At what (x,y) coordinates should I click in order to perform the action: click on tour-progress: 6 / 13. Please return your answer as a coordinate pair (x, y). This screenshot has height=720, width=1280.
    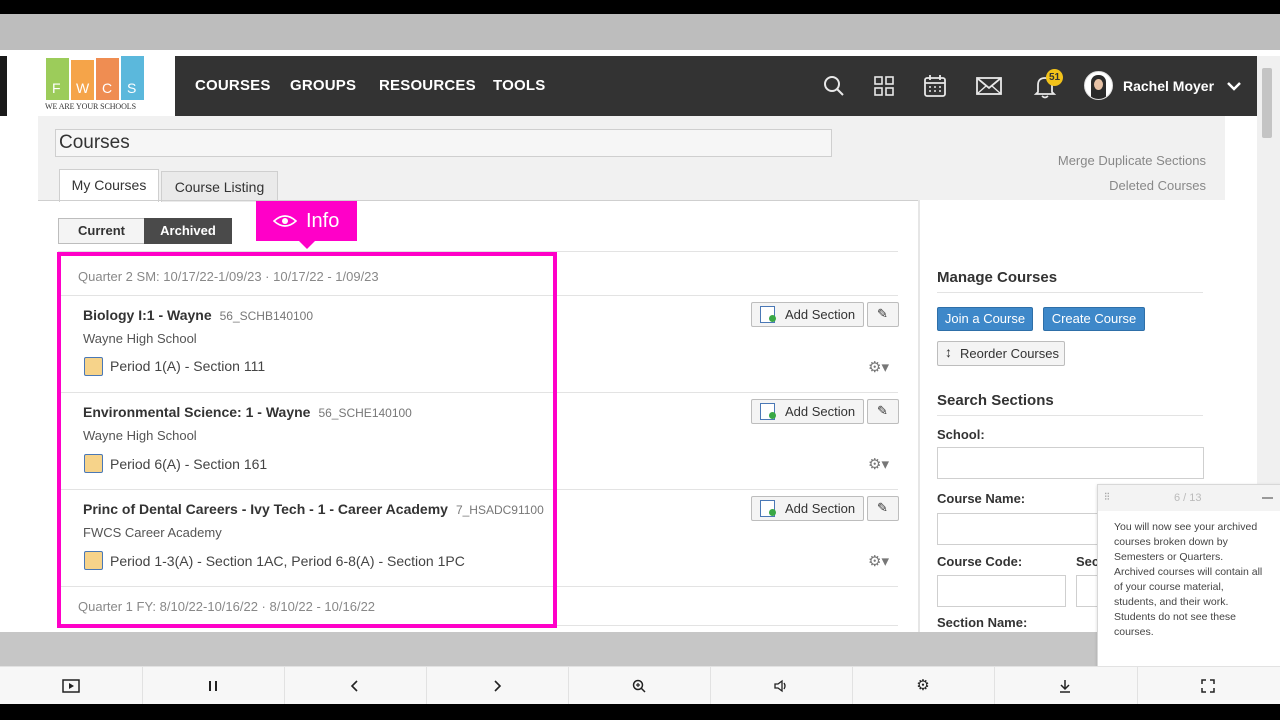
    Looking at the image, I should click on (1188, 498).